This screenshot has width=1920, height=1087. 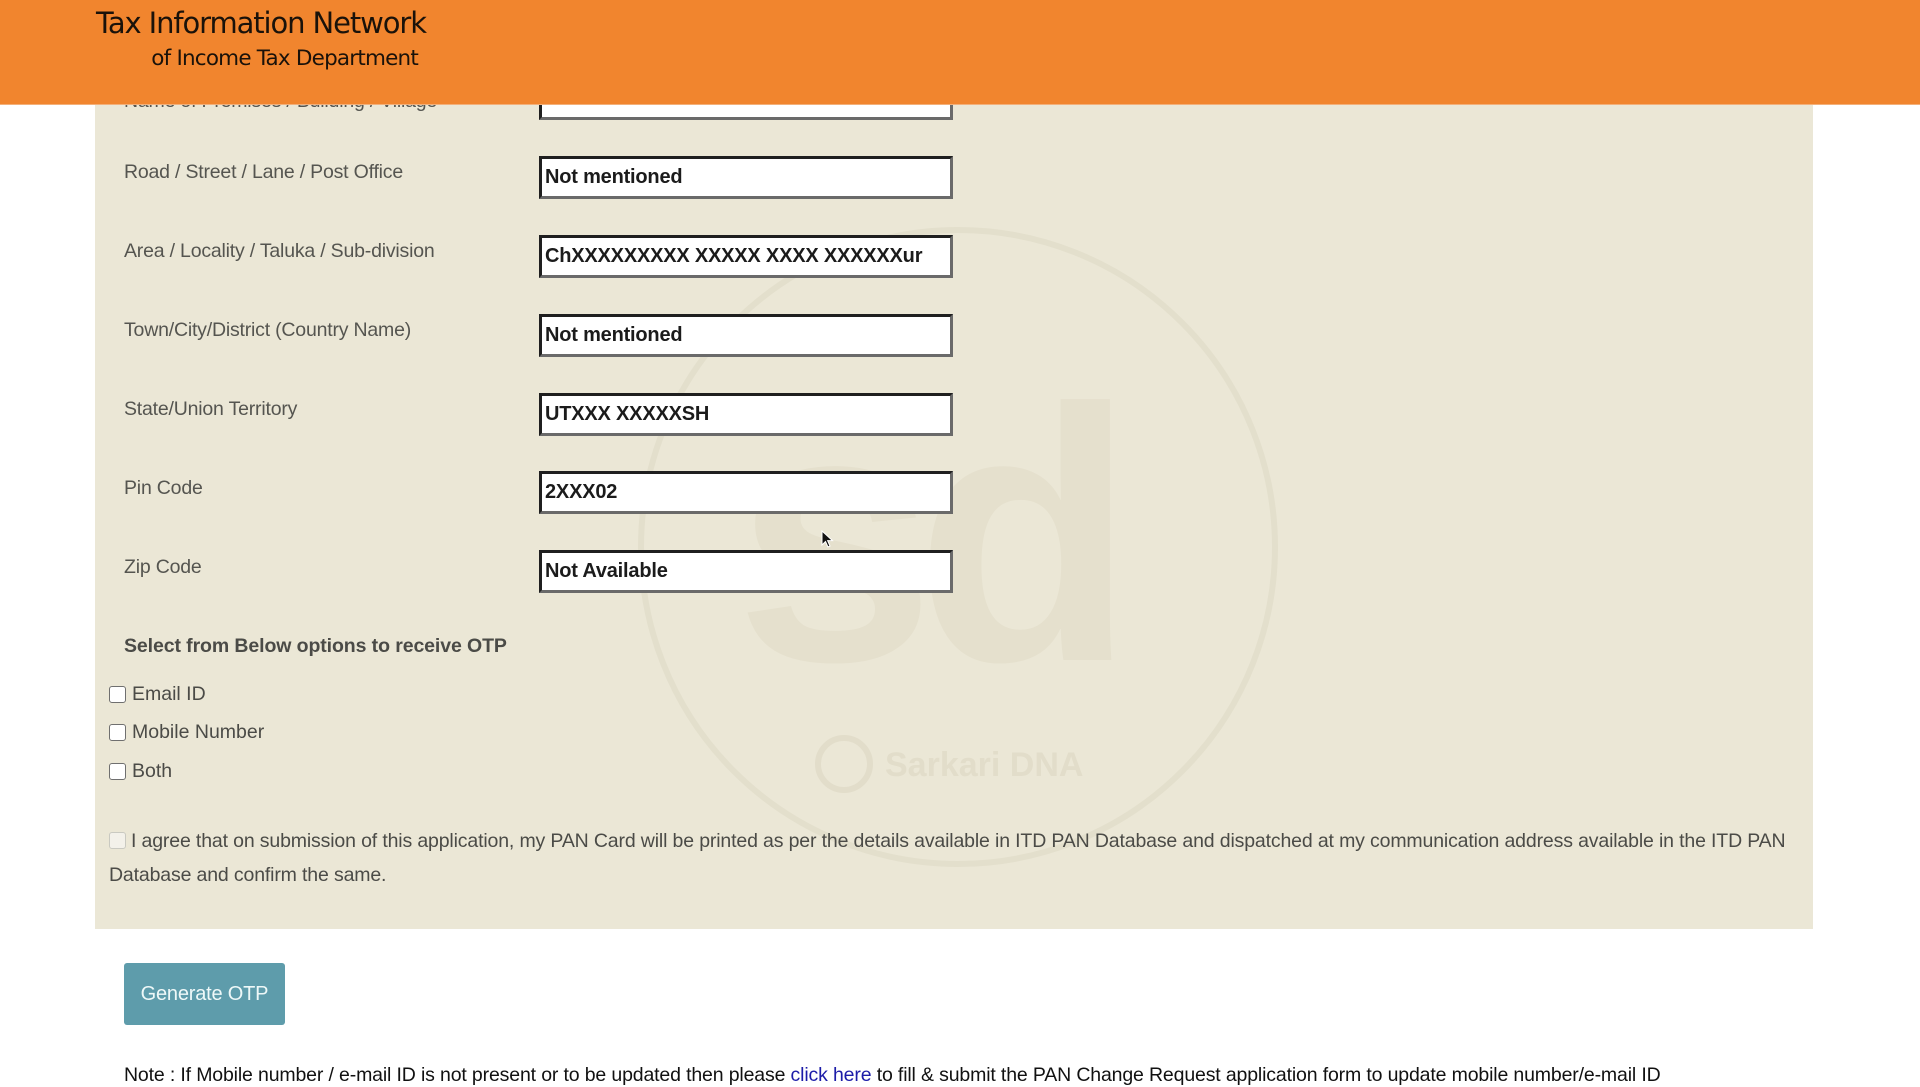 What do you see at coordinates (831, 1075) in the screenshot?
I see `click-here-link: click here` at bounding box center [831, 1075].